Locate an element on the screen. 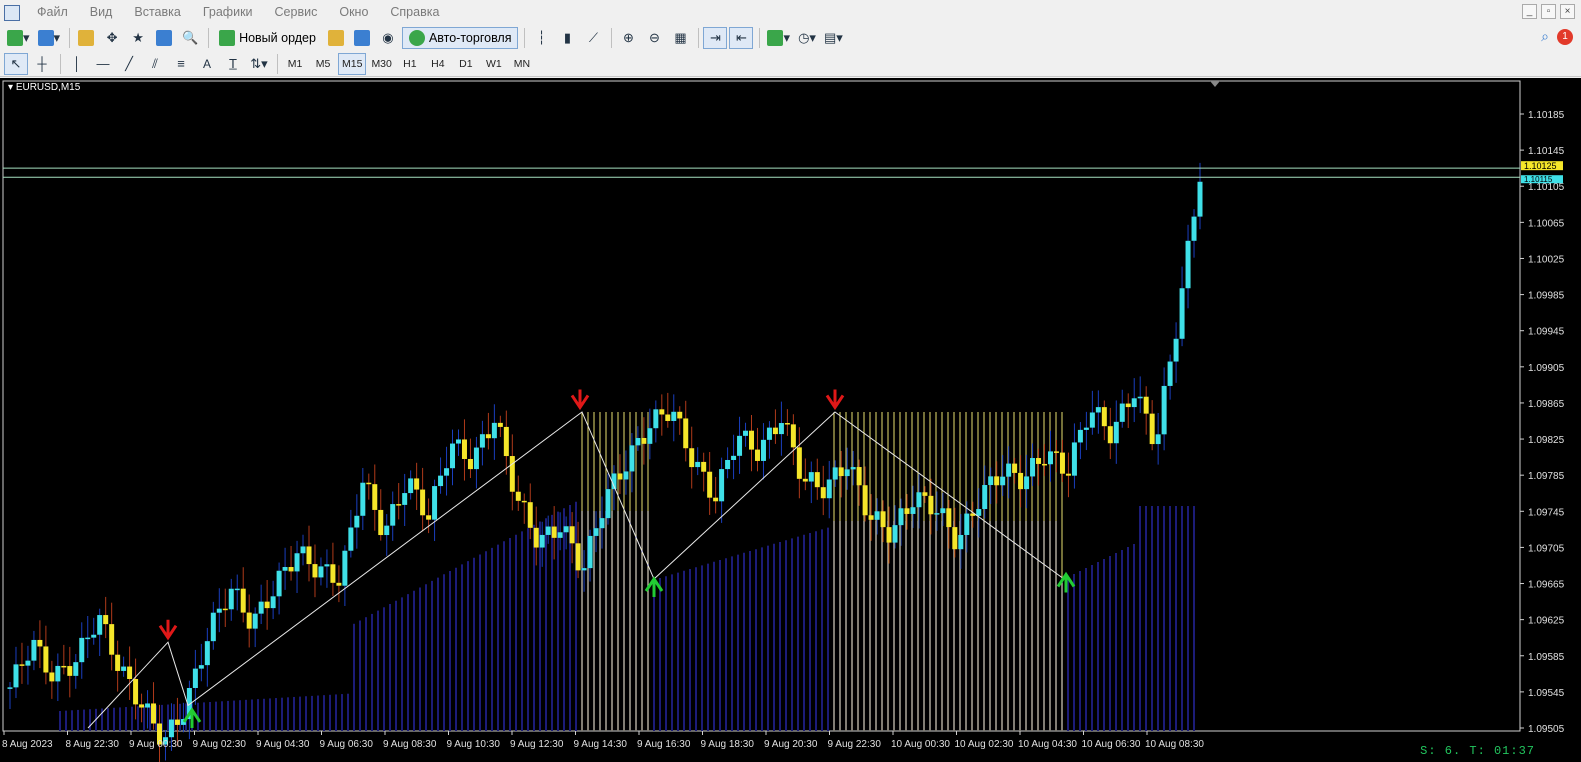 This screenshot has height=762, width=1581. equidistant-channel-icon: ⫽ is located at coordinates (155, 64).